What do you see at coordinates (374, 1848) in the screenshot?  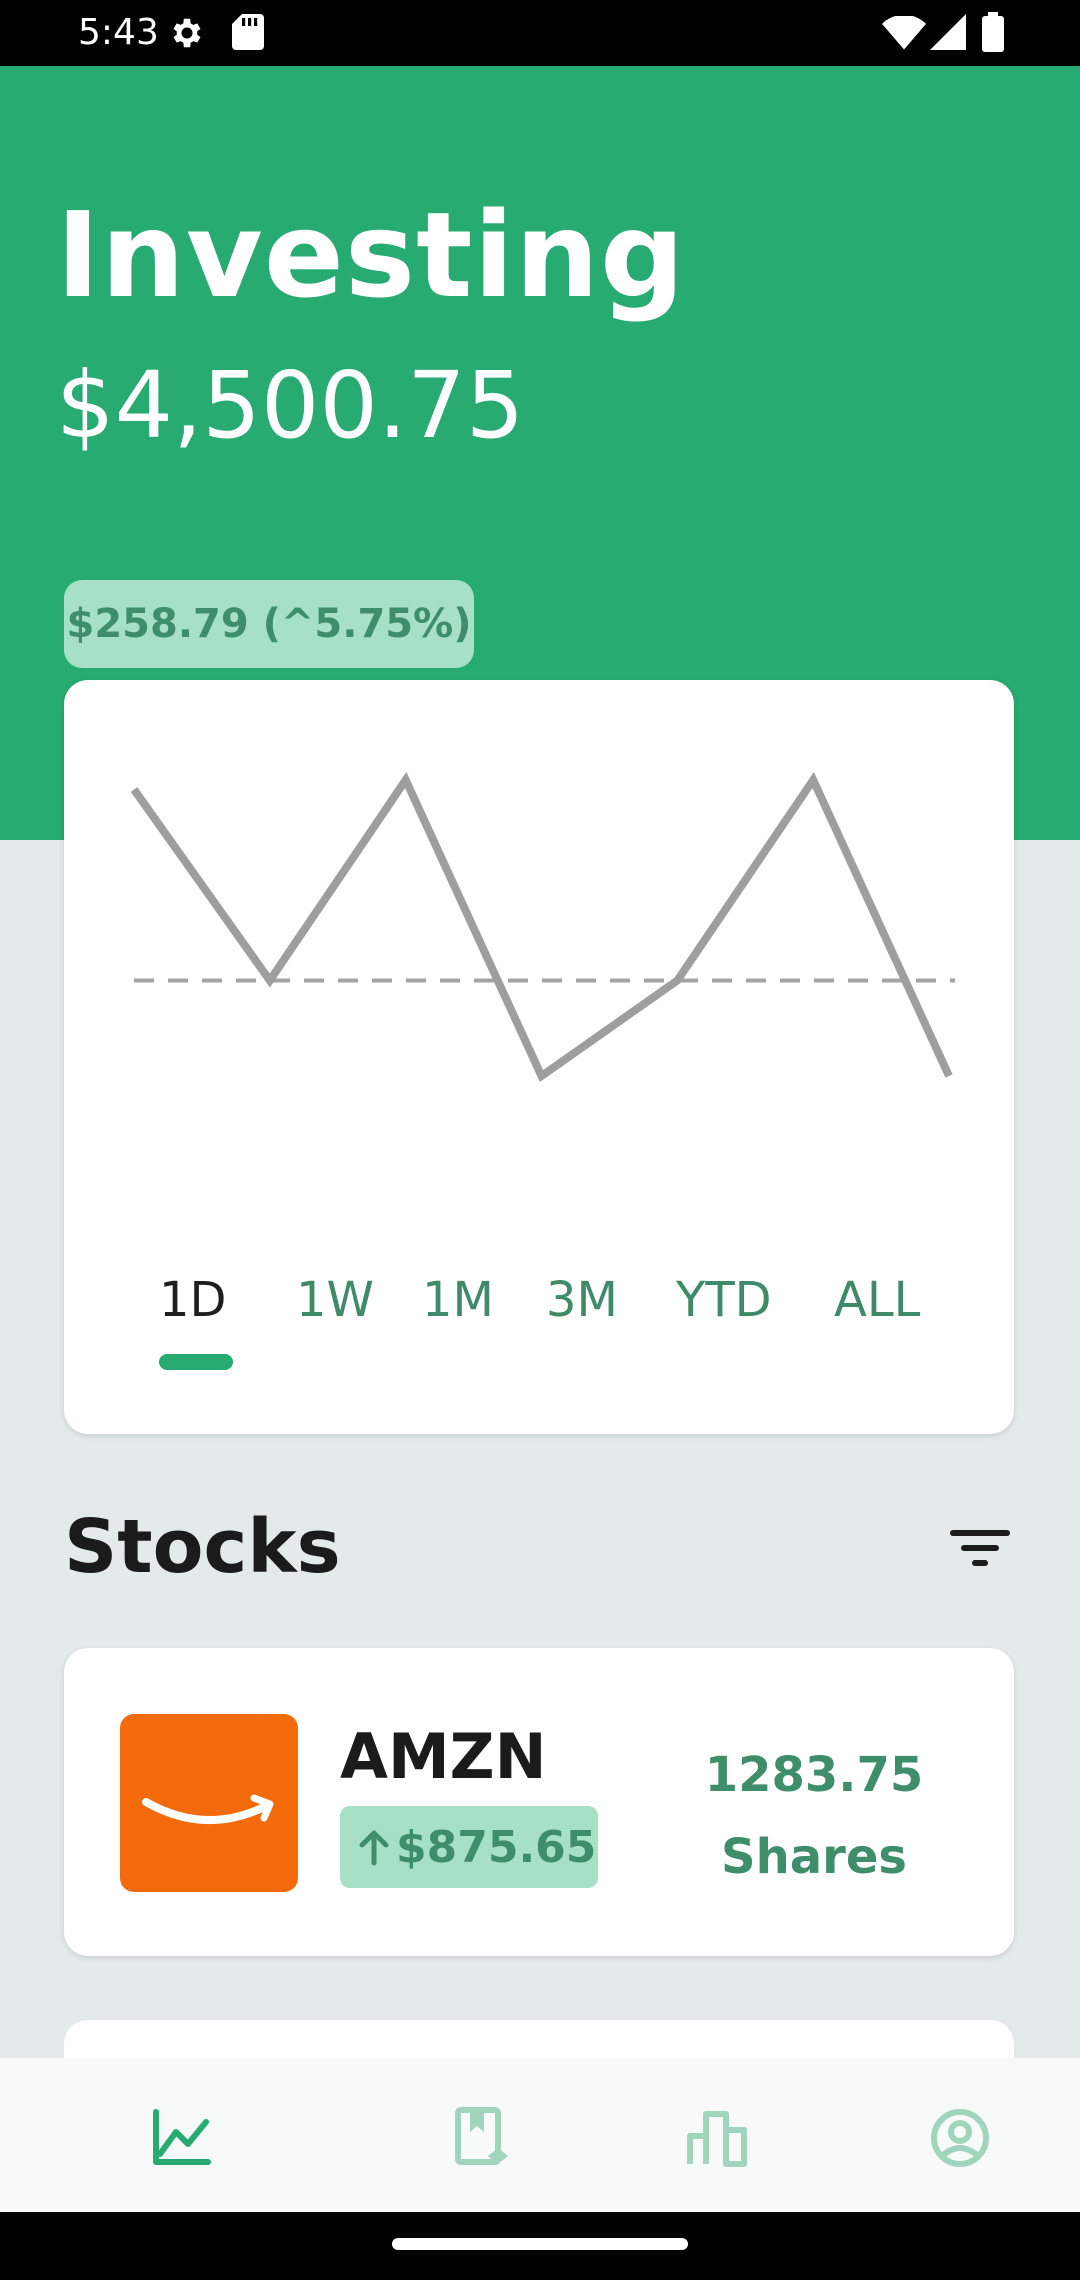 I see `arrow-up-icon` at bounding box center [374, 1848].